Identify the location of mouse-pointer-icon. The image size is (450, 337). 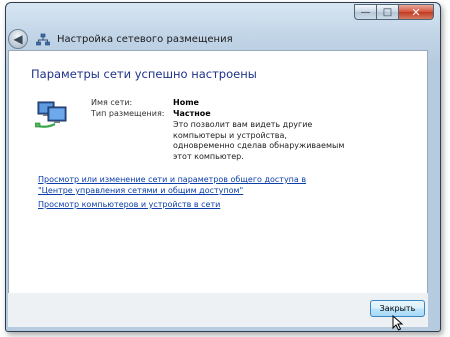
(398, 322).